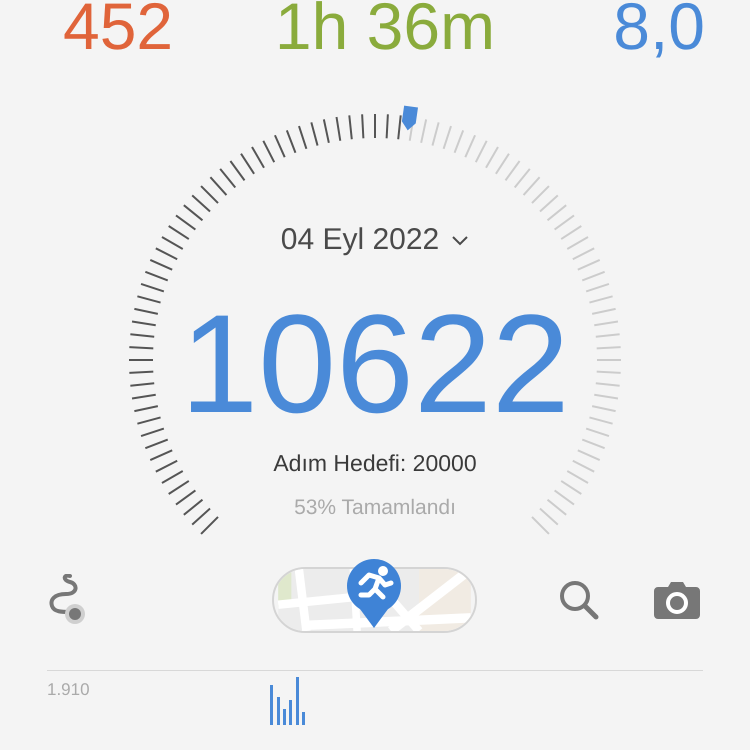  I want to click on axis-label: 1.910, so click(68, 690).